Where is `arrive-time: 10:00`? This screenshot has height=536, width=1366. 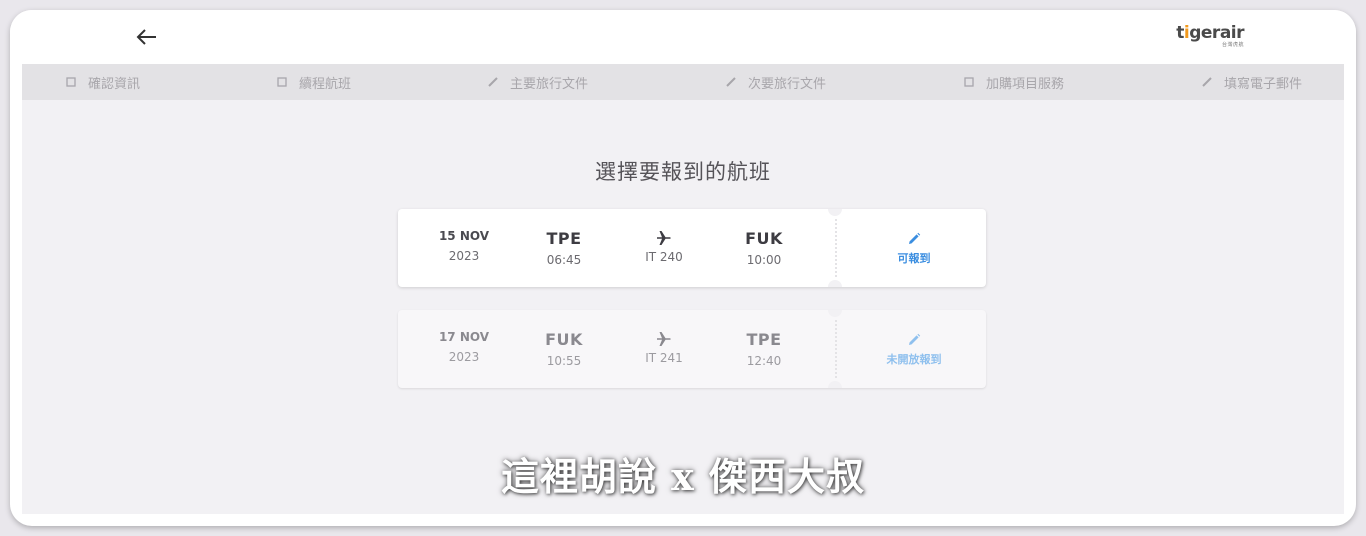
arrive-time: 10:00 is located at coordinates (764, 260).